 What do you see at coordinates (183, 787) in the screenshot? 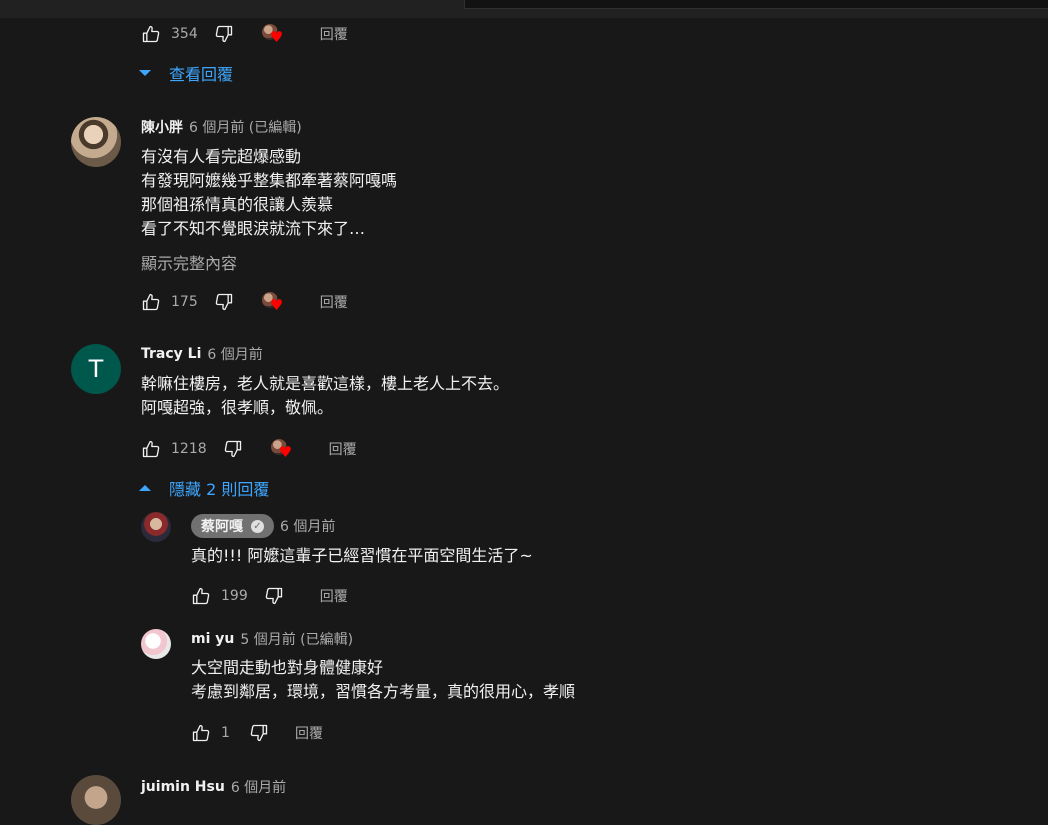
I see `author-name: juimin Hsu` at bounding box center [183, 787].